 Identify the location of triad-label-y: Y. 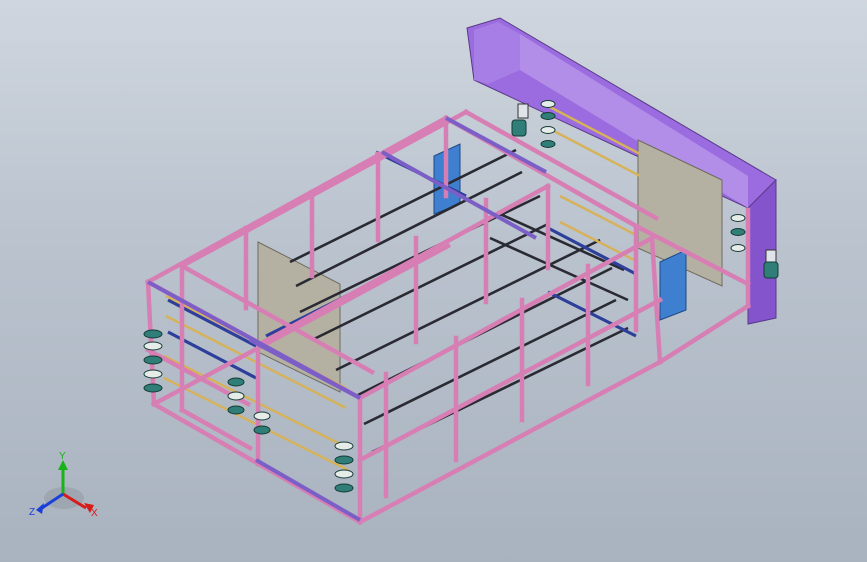
(62, 456).